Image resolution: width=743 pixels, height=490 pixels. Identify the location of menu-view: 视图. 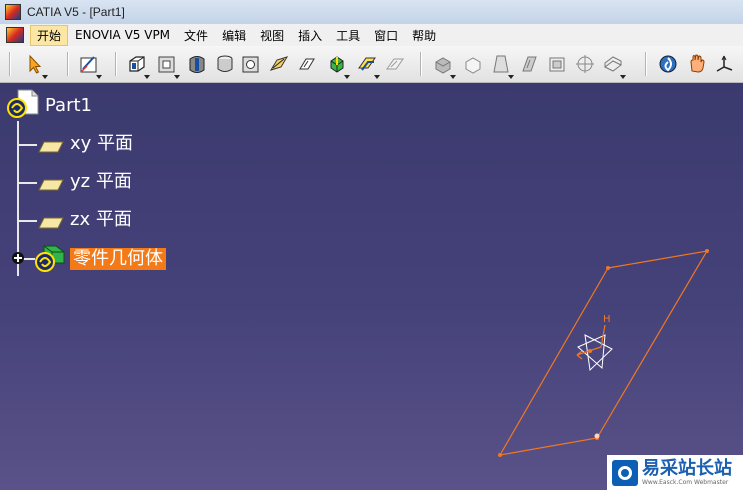
(272, 35).